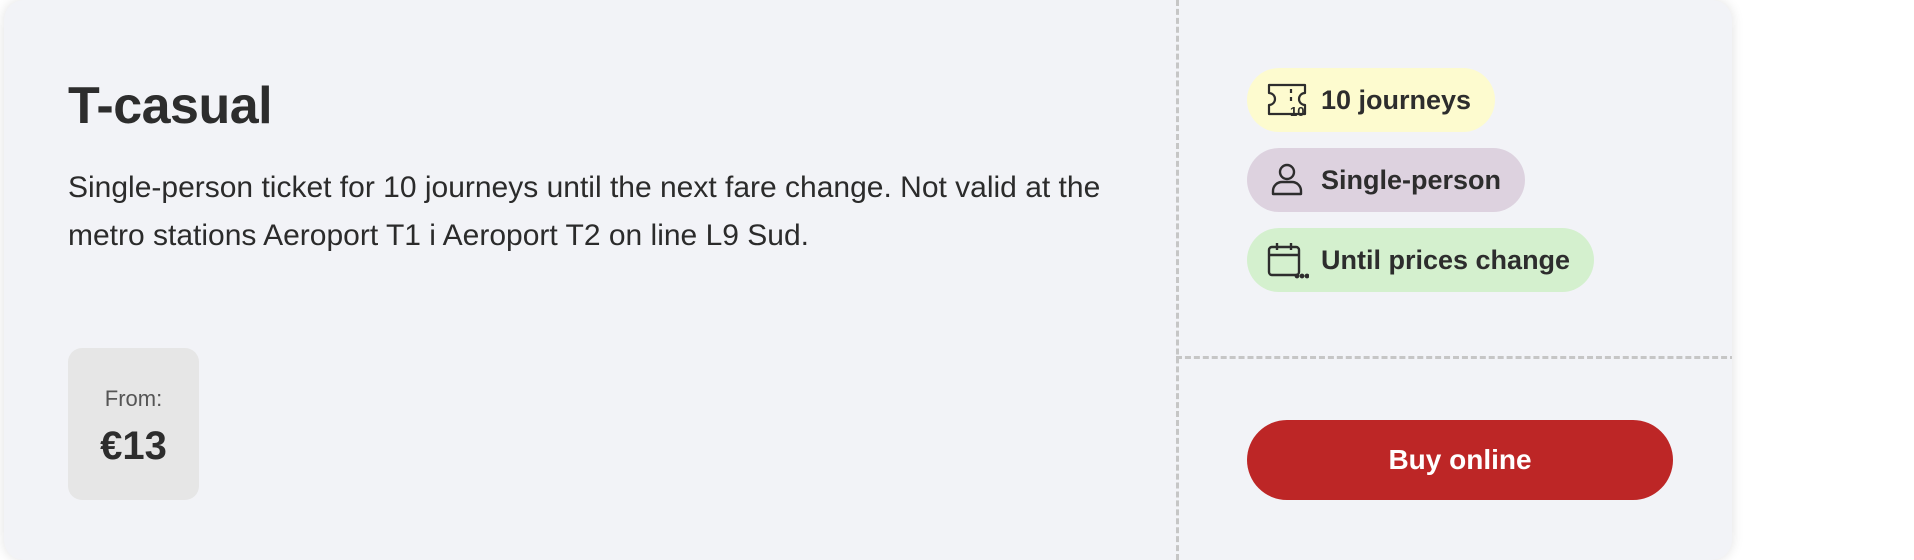  I want to click on price-box: From: €13, so click(133, 424).